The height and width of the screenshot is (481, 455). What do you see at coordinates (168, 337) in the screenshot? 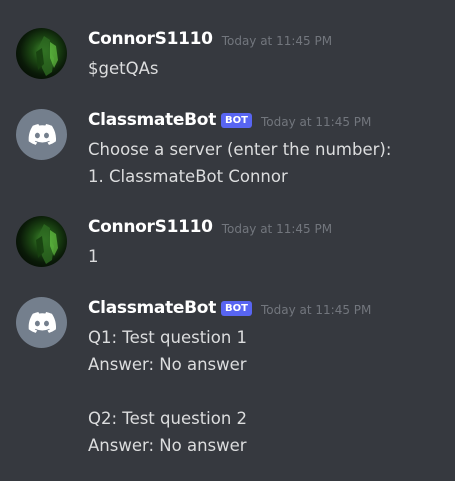
I see `message-text: Q1: Test question 1` at bounding box center [168, 337].